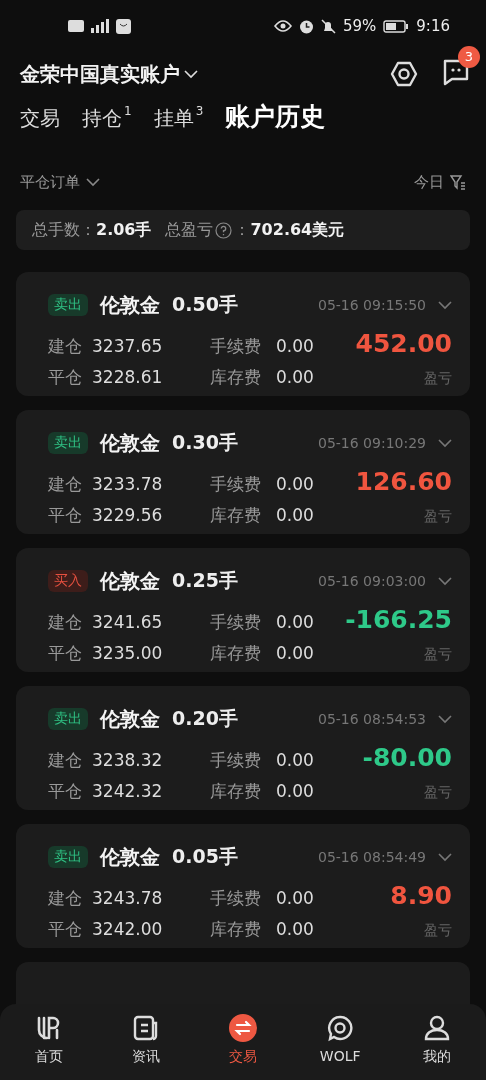 This screenshot has height=1080, width=486. I want to click on account-selector: 金荣中国真实账户, so click(109, 74).